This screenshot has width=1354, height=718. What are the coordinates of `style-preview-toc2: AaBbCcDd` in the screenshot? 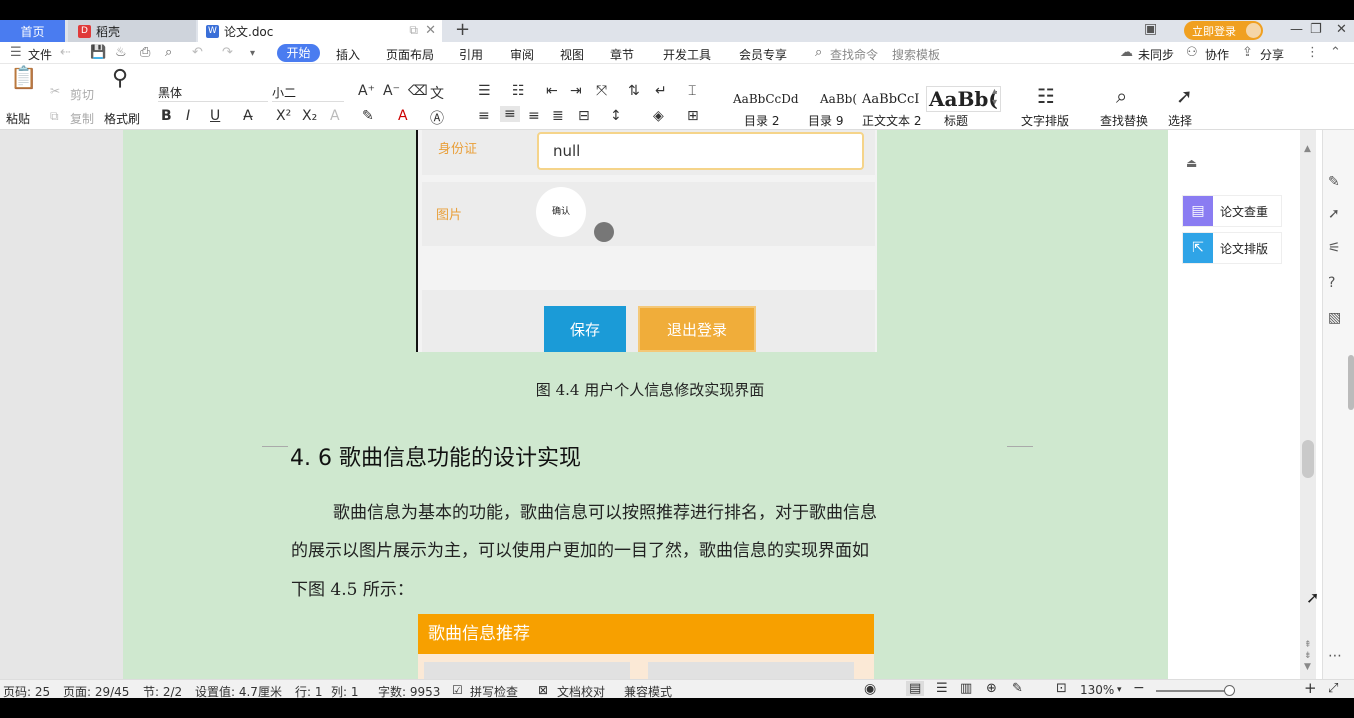 It's located at (766, 99).